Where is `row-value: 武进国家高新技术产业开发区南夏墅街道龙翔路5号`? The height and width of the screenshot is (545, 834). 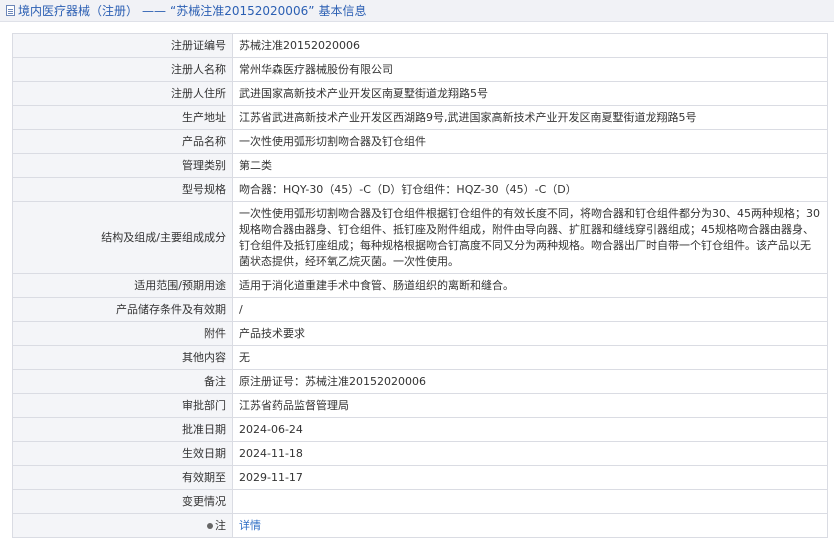
row-value: 武进国家高新技术产业开发区南夏墅街道龙翔路5号 is located at coordinates (530, 93).